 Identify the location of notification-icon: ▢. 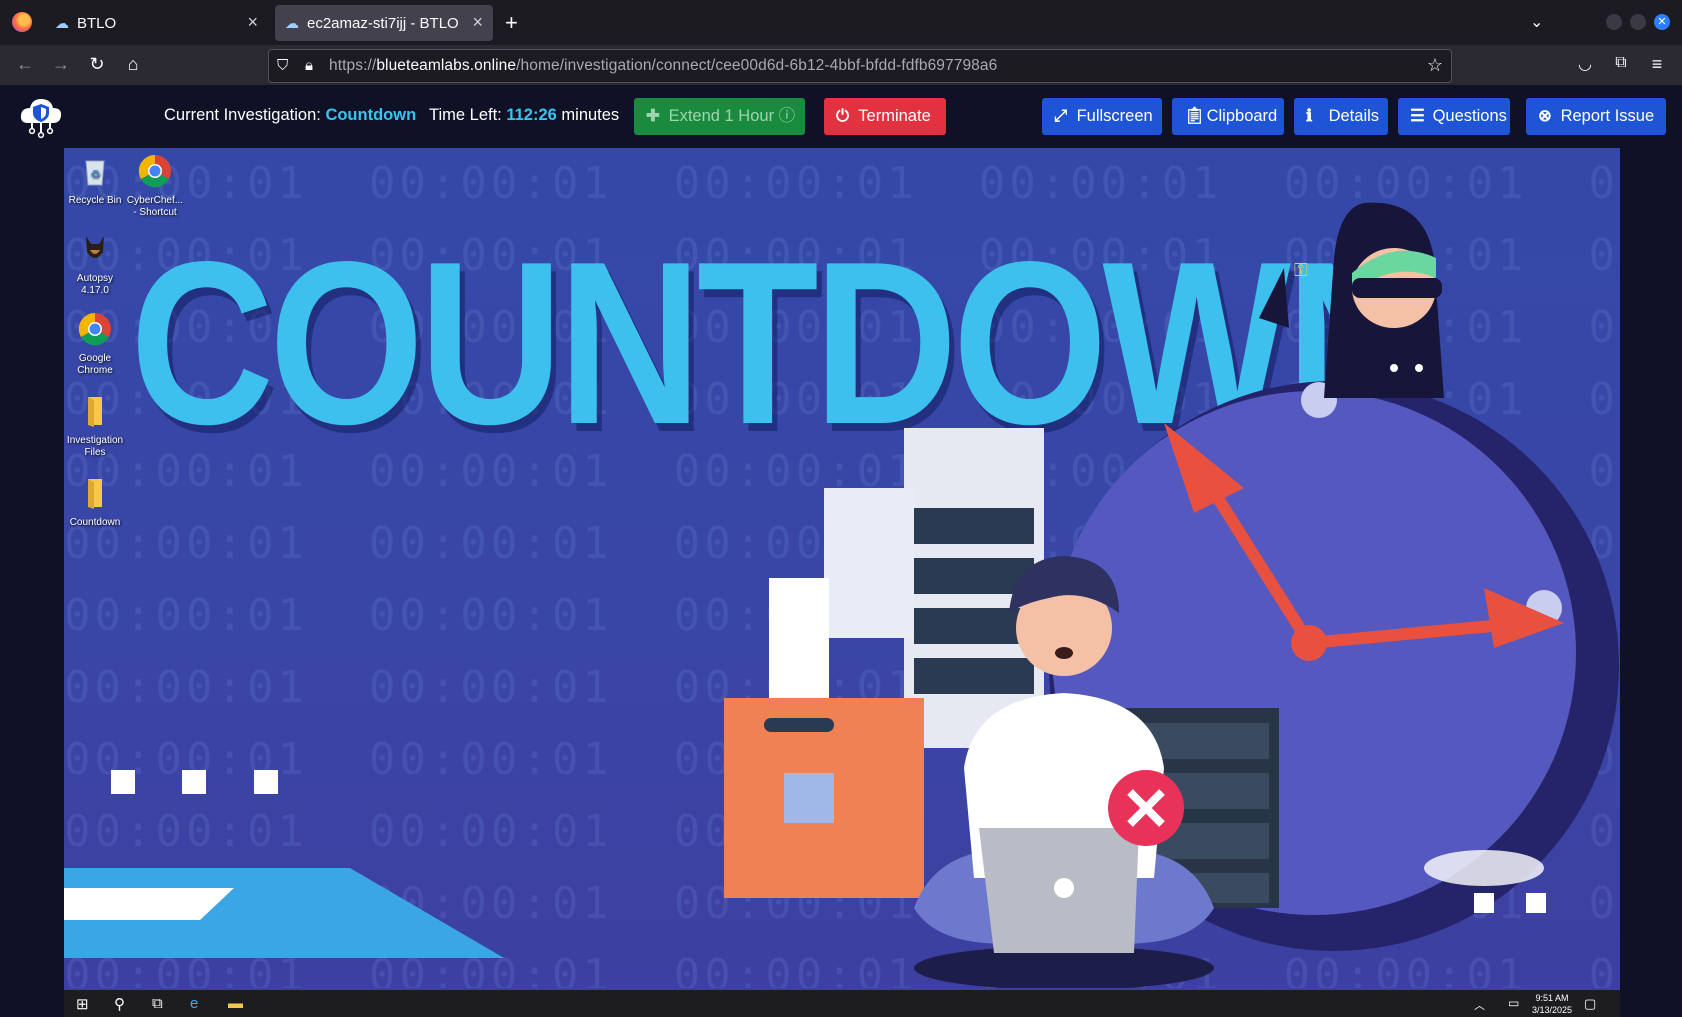
(1590, 1004).